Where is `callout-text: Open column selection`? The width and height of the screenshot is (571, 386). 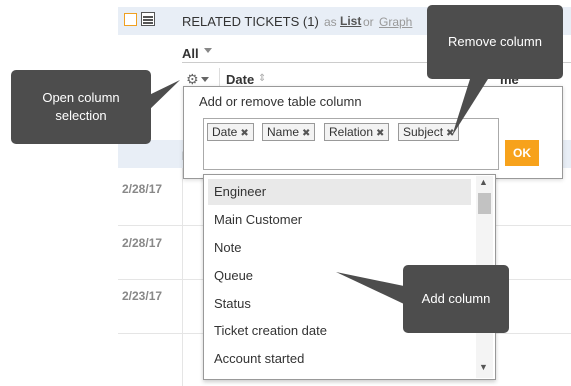 callout-text: Open column selection is located at coordinates (81, 106).